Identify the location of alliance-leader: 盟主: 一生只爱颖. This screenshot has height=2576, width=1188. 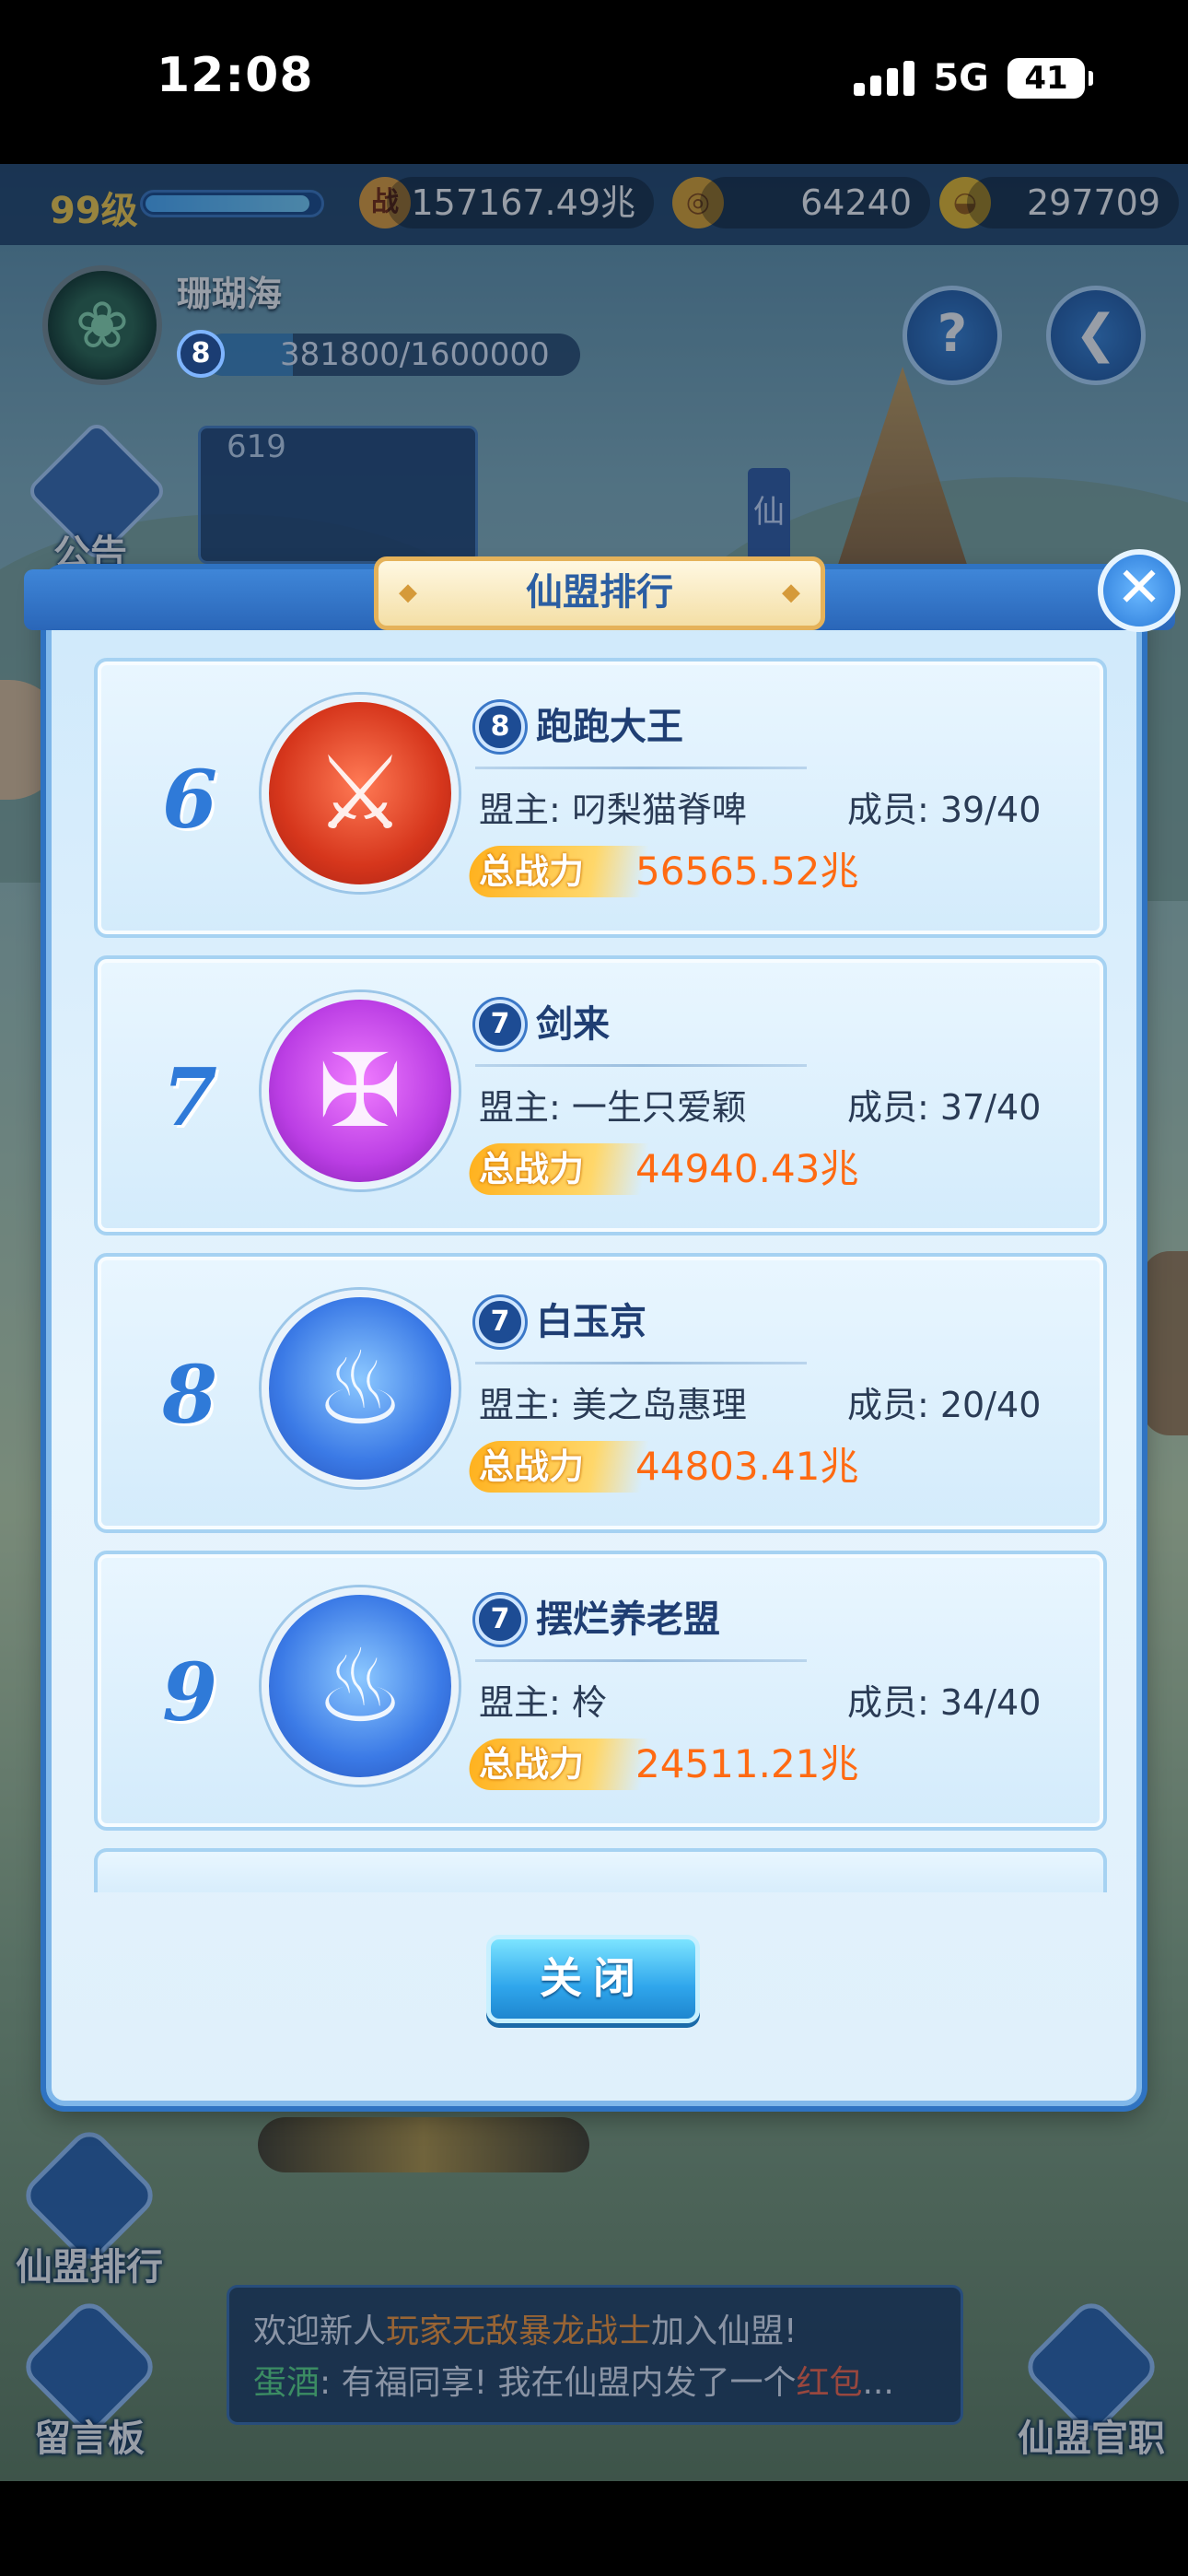
(613, 1107).